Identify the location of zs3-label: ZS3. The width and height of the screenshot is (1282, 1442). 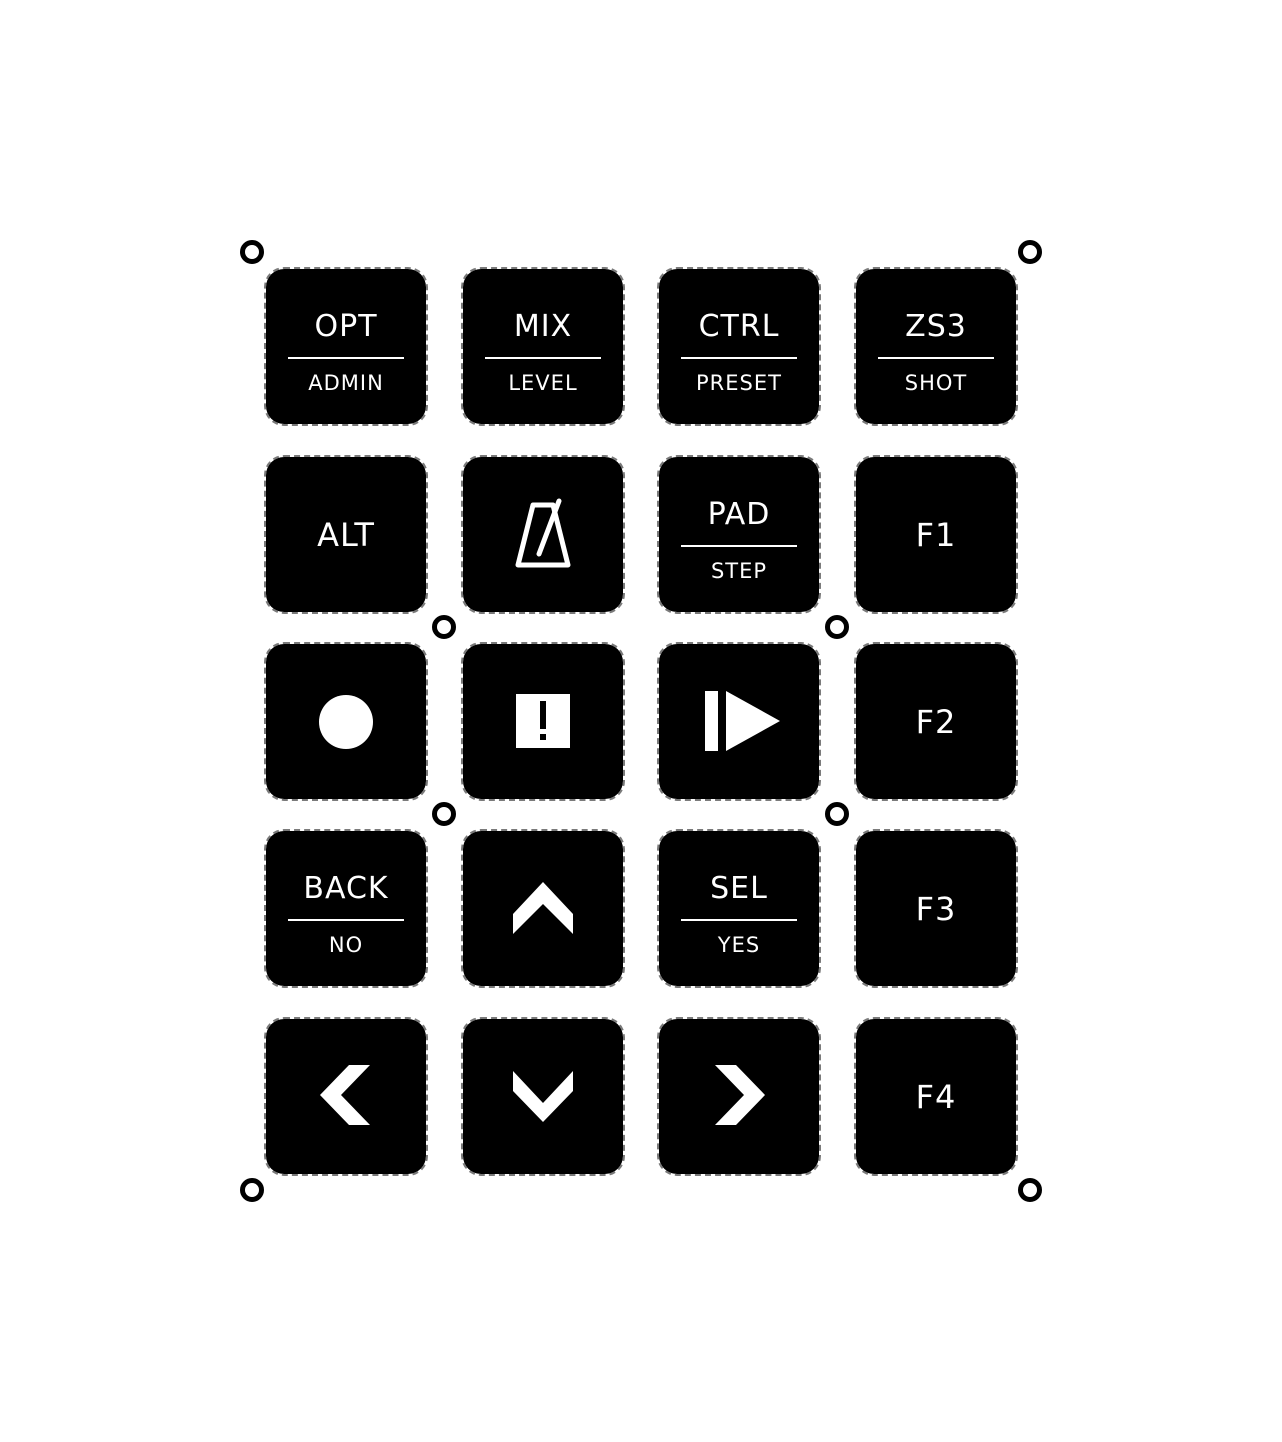
(936, 326).